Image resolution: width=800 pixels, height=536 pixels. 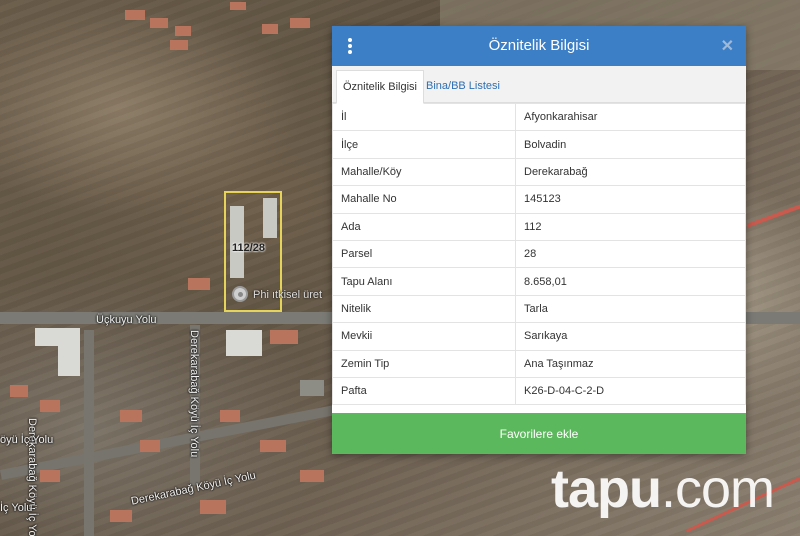 I want to click on row-value: 112, so click(x=630, y=226).